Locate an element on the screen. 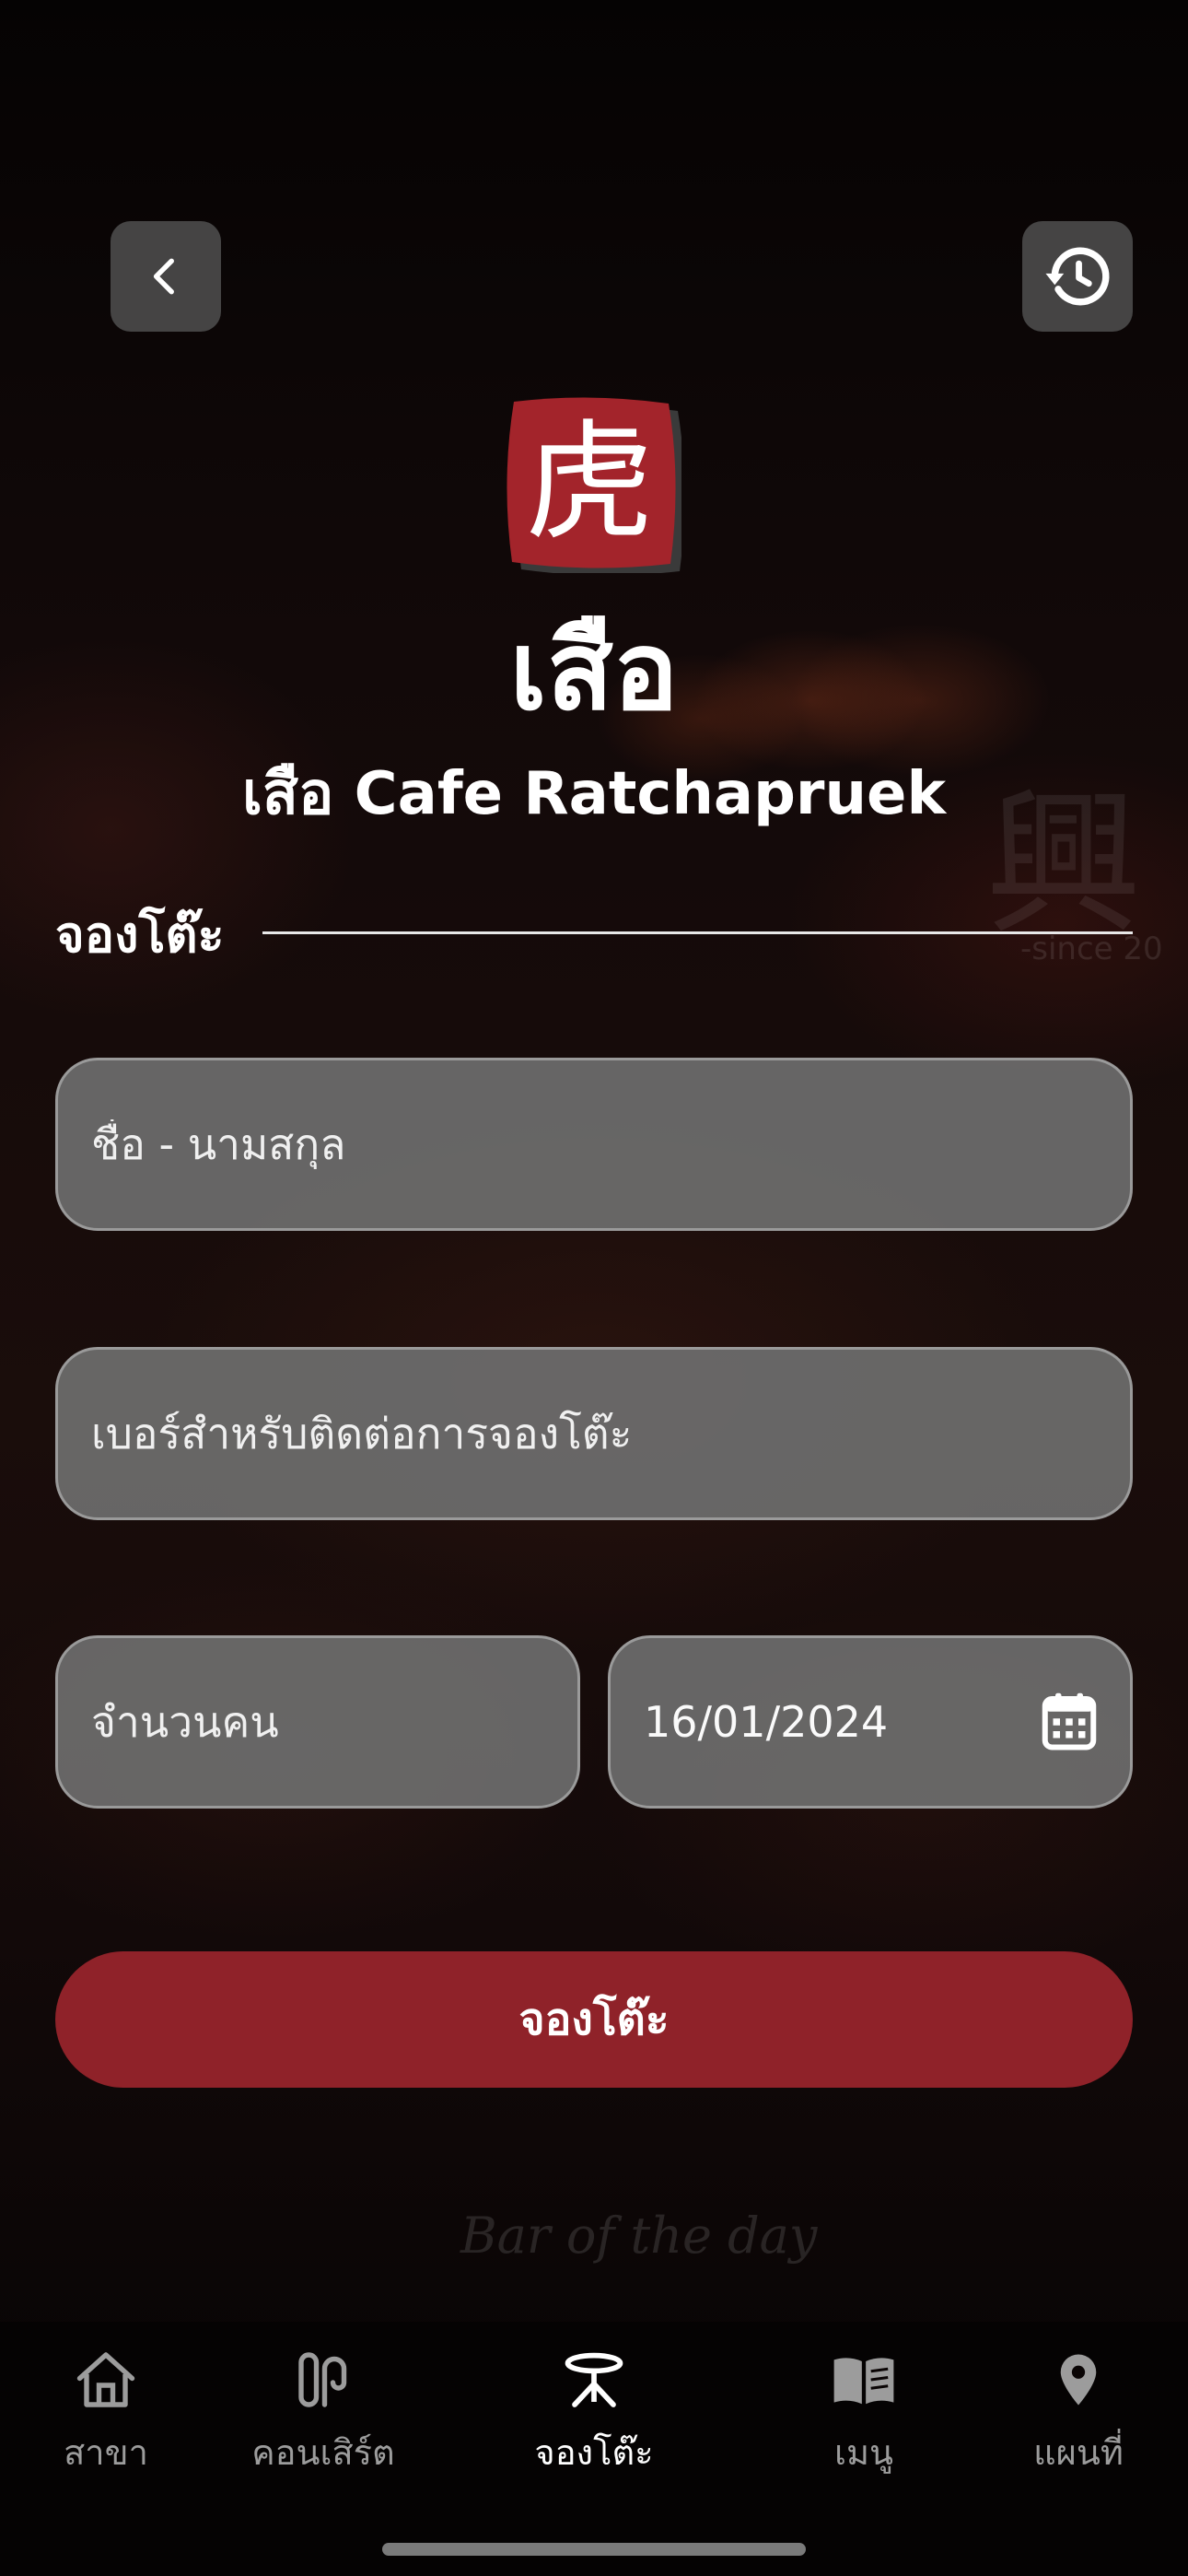 Image resolution: width=1188 pixels, height=2576 pixels. chevron-left-icon is located at coordinates (163, 276).